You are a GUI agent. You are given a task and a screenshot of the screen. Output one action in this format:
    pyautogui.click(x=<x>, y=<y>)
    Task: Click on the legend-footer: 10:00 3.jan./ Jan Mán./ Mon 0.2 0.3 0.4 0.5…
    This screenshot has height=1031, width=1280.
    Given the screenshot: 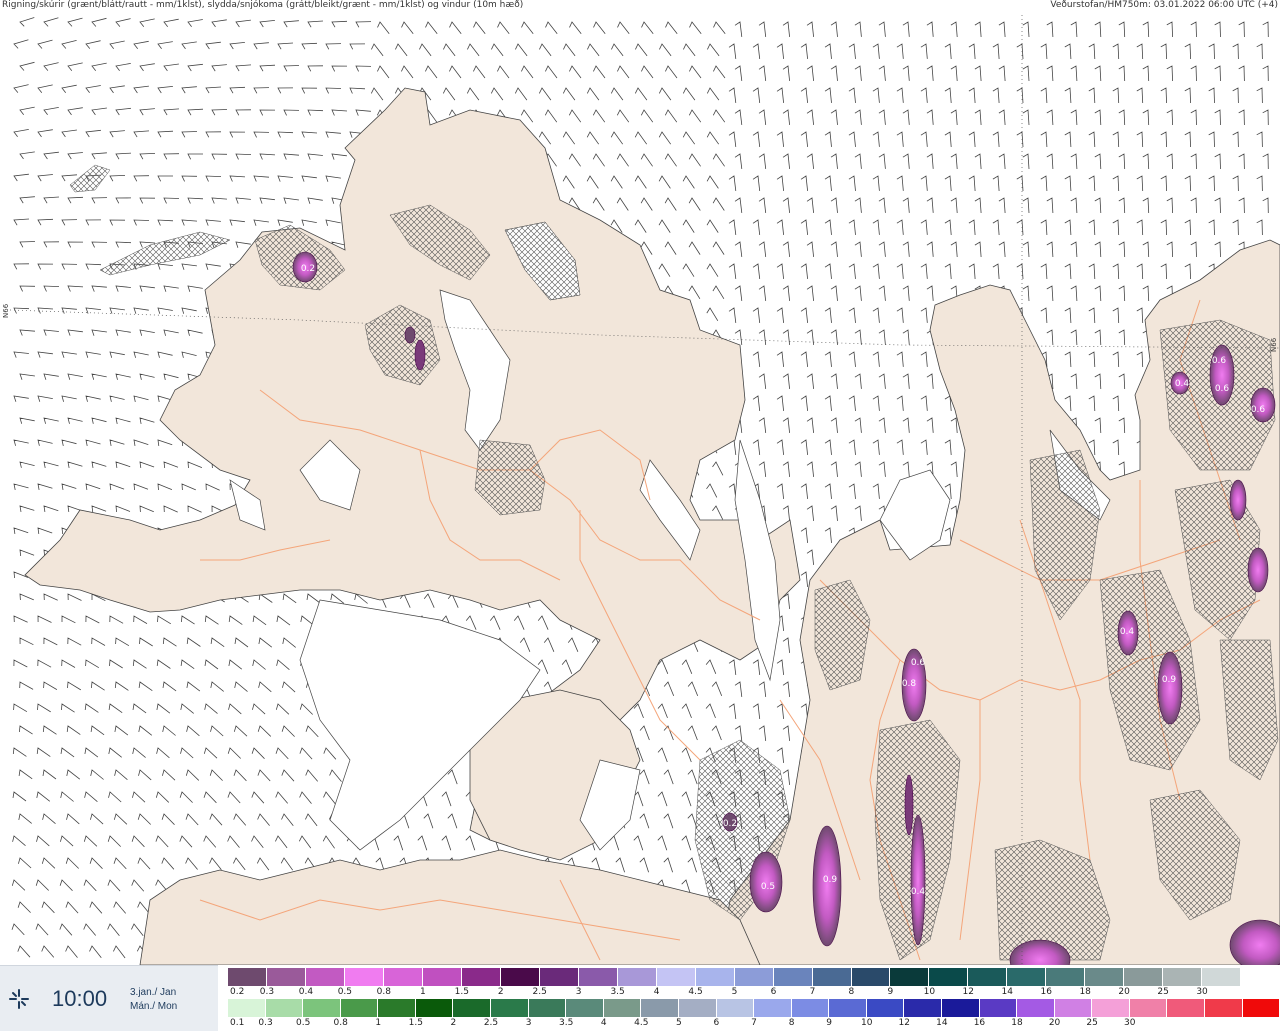 What is the action you would take?
    pyautogui.click(x=640, y=998)
    